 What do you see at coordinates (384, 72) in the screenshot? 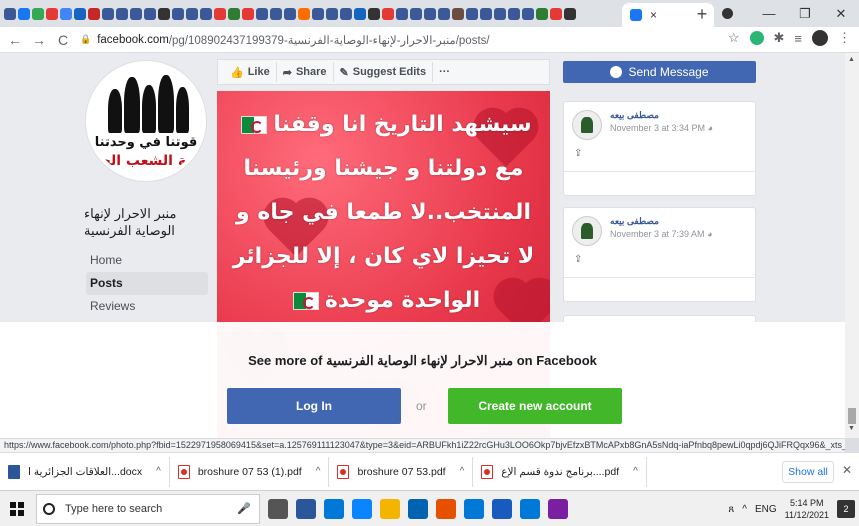
I see `suggest-edits-button: ✎ Suggest Edits` at bounding box center [384, 72].